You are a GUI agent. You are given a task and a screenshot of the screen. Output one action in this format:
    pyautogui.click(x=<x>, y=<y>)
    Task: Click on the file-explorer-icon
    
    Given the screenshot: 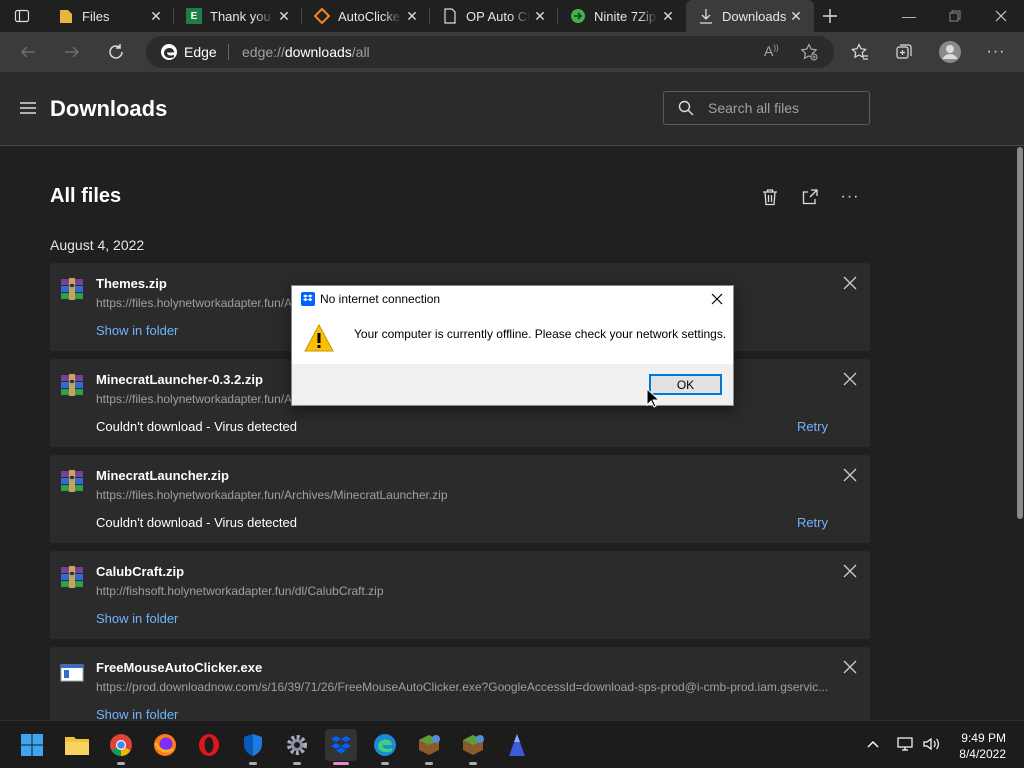 What is the action you would take?
    pyautogui.click(x=77, y=745)
    